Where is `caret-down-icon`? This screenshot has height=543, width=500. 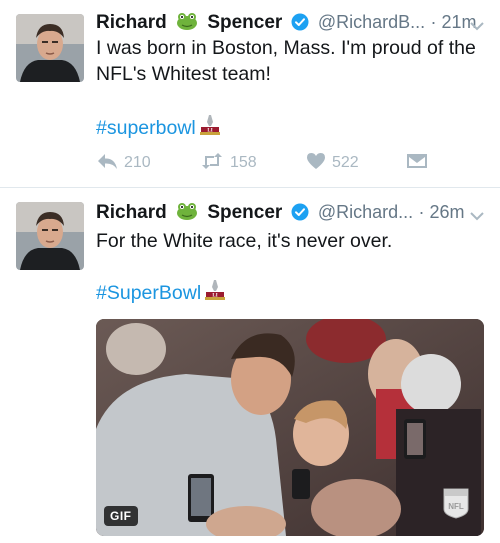 caret-down-icon is located at coordinates (477, 216).